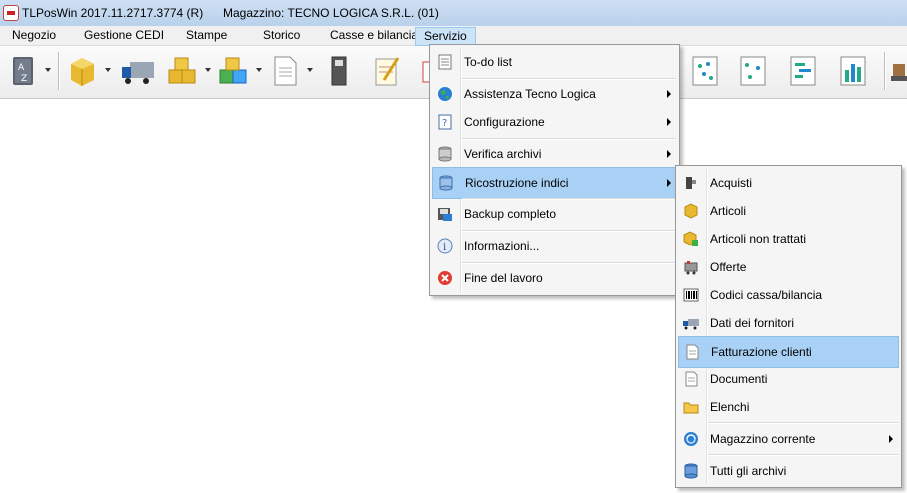 This screenshot has width=907, height=493. I want to click on menu-item-label: To-do list, so click(488, 62).